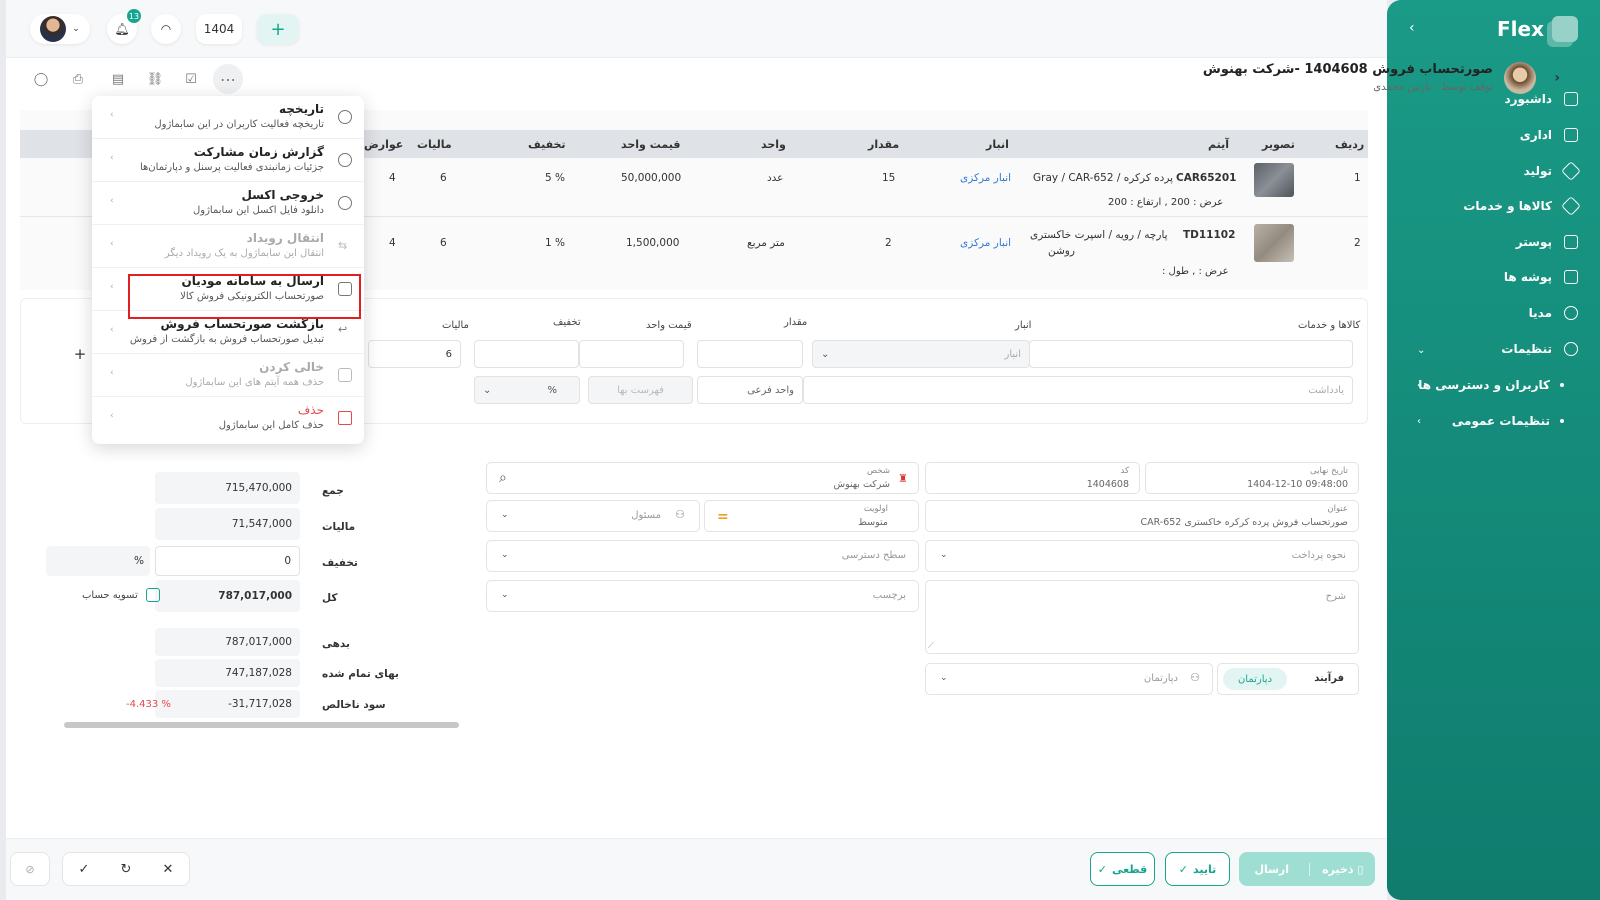 The width and height of the screenshot is (1600, 900). What do you see at coordinates (1549, 135) in the screenshot?
I see `sidebar-item-office: اداری` at bounding box center [1549, 135].